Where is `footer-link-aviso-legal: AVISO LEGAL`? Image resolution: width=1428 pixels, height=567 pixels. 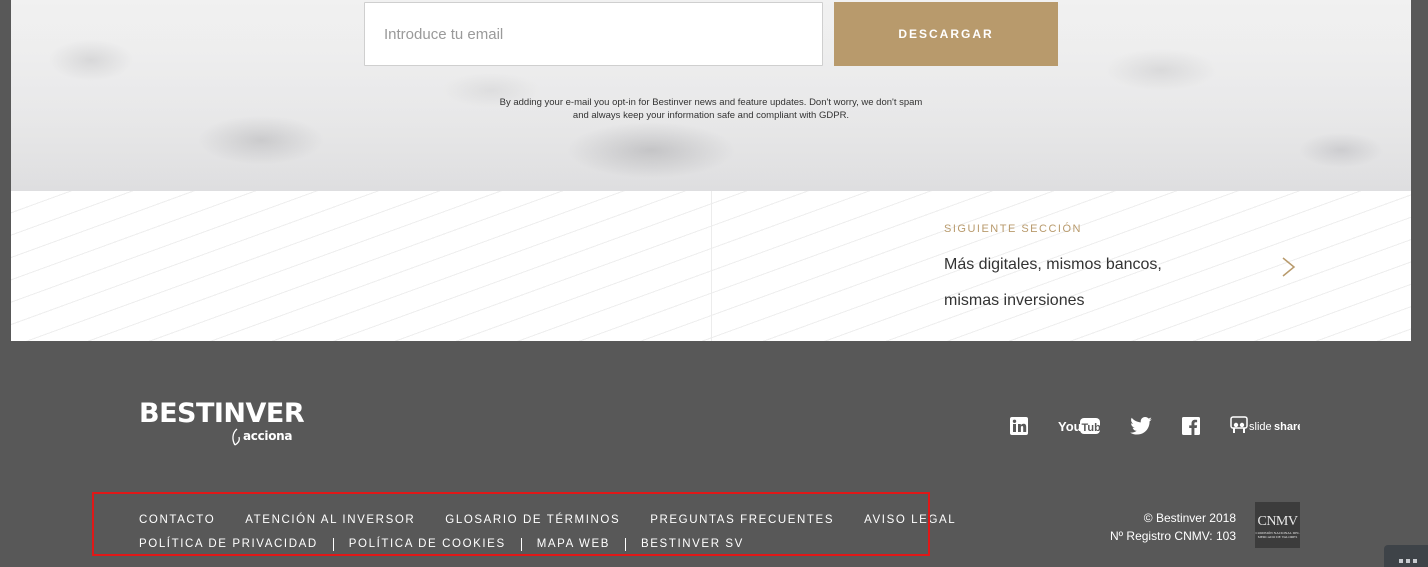 footer-link-aviso-legal: AVISO LEGAL is located at coordinates (910, 520).